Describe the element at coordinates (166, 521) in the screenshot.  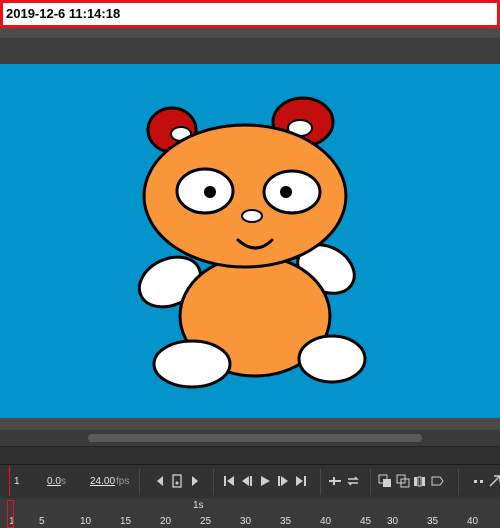
I see `ruler-label: 20` at that location.